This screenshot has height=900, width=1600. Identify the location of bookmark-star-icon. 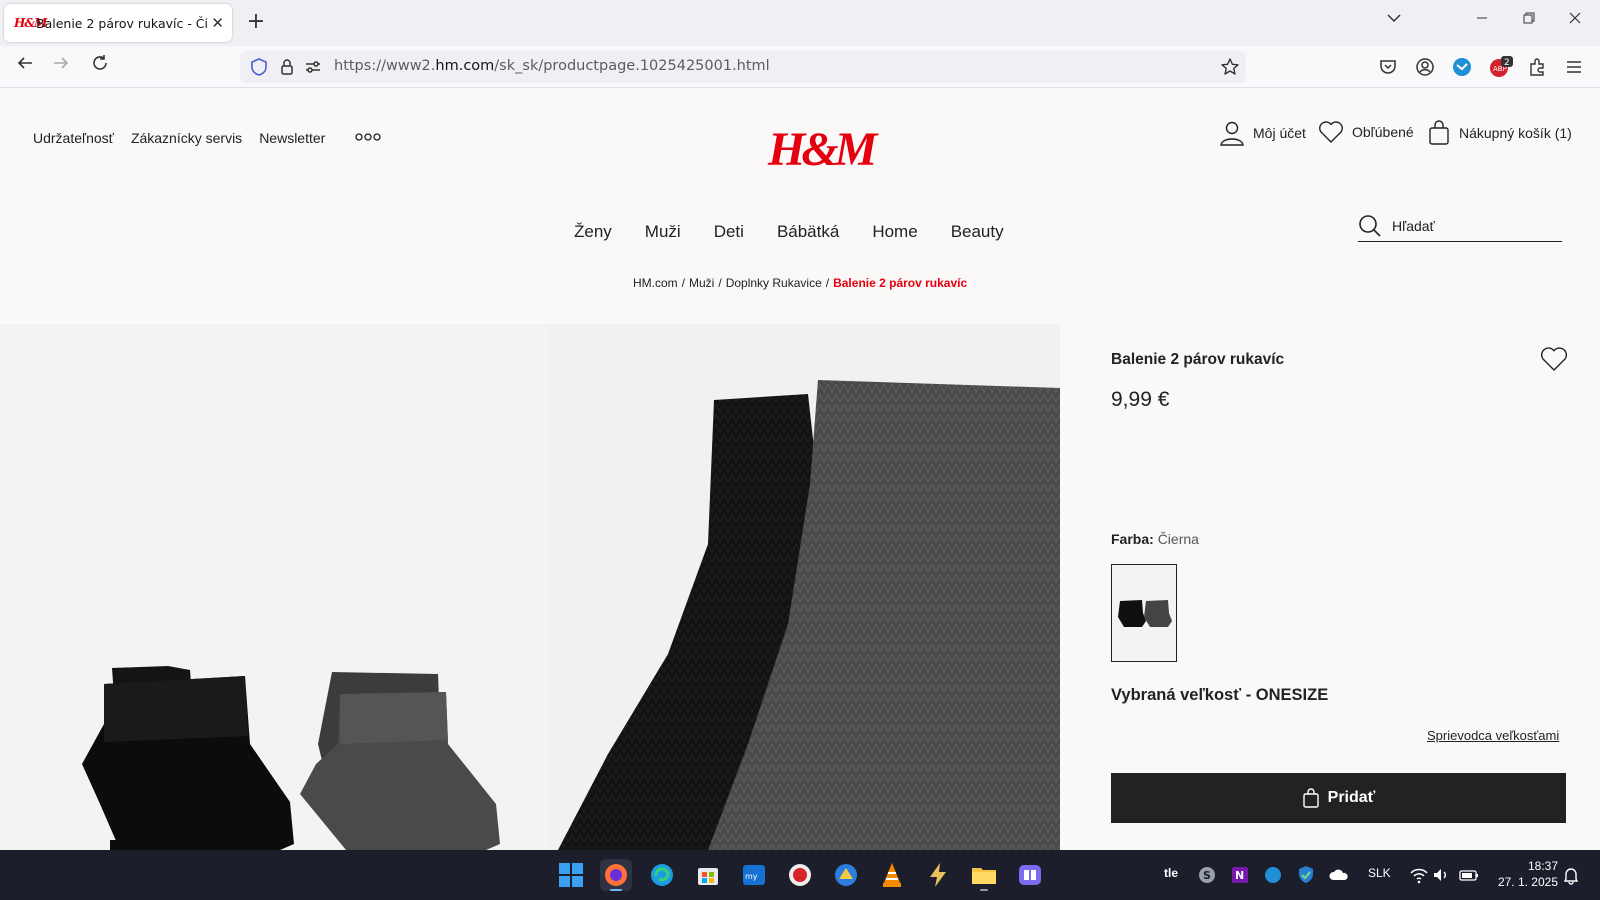
(1230, 67).